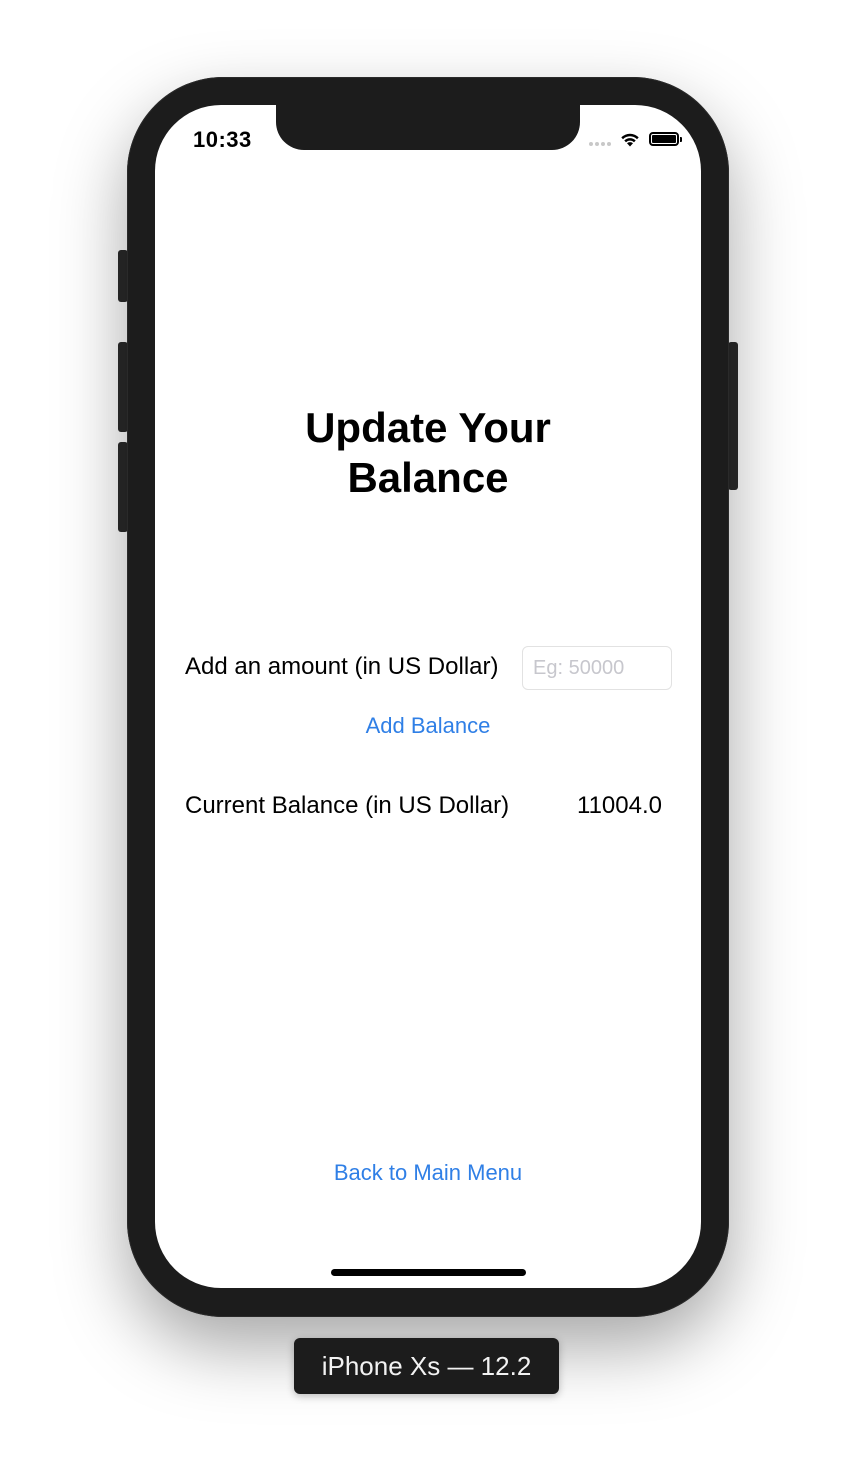 Image resolution: width=856 pixels, height=1466 pixels. What do you see at coordinates (597, 668) in the screenshot?
I see `amount-input` at bounding box center [597, 668].